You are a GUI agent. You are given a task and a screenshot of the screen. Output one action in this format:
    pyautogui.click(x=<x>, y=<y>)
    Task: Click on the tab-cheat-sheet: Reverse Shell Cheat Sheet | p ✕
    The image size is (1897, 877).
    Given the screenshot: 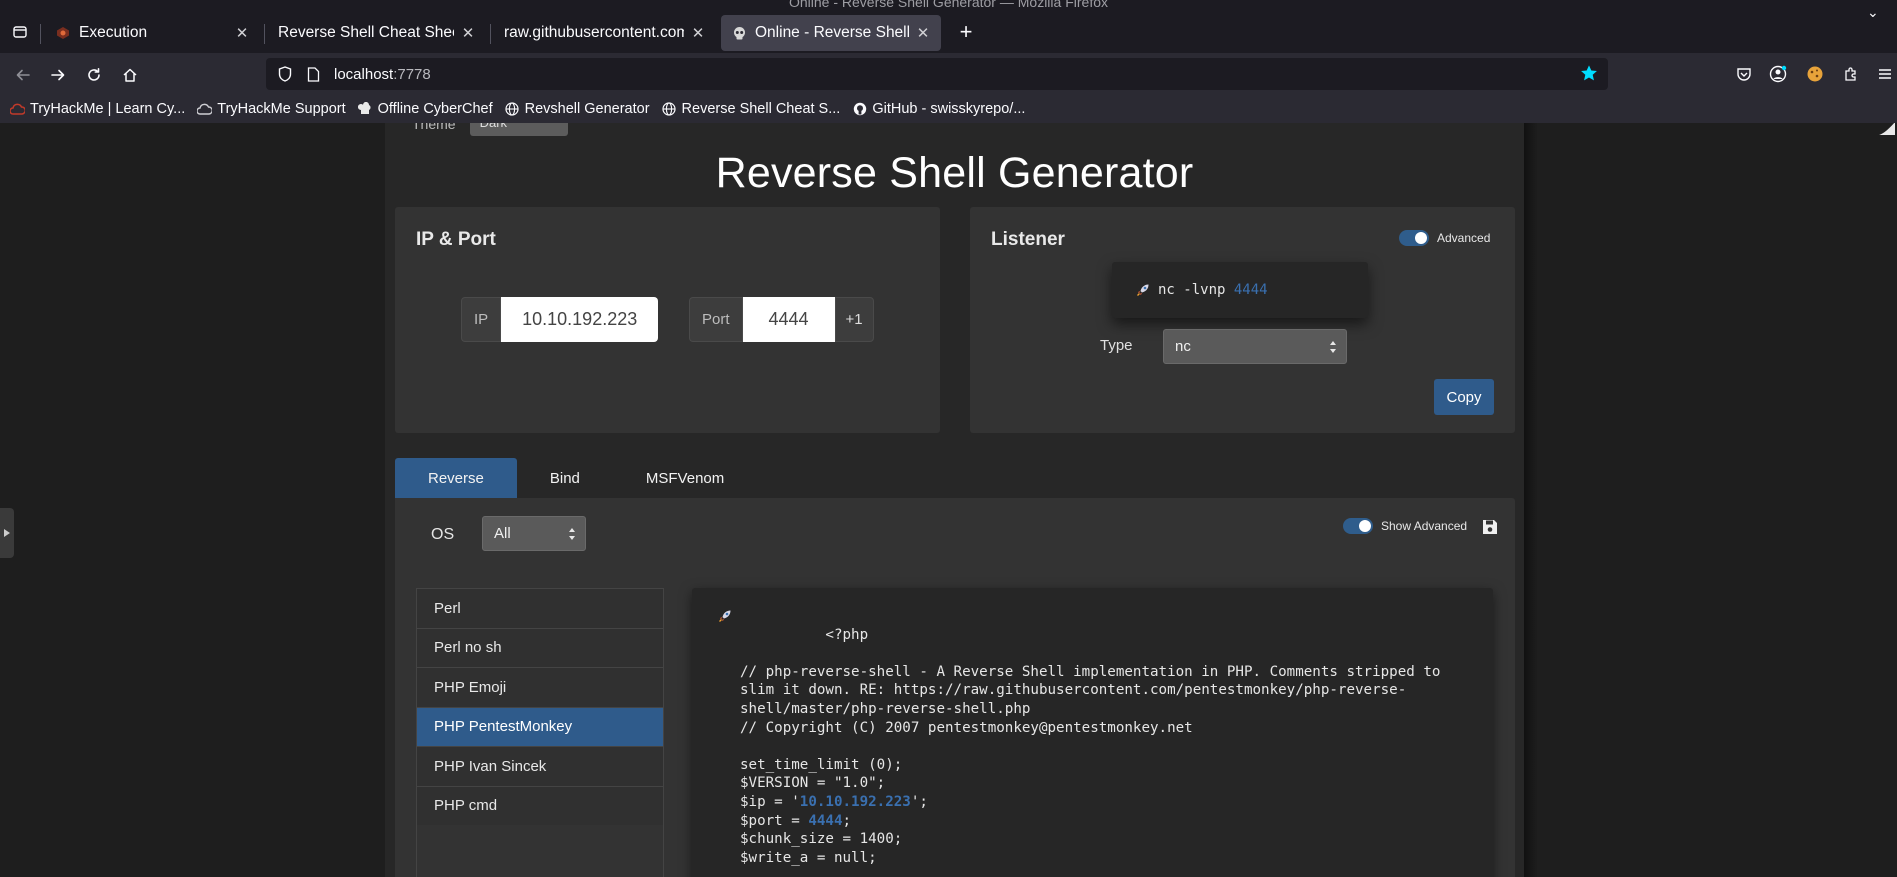 What is the action you would take?
    pyautogui.click(x=377, y=33)
    